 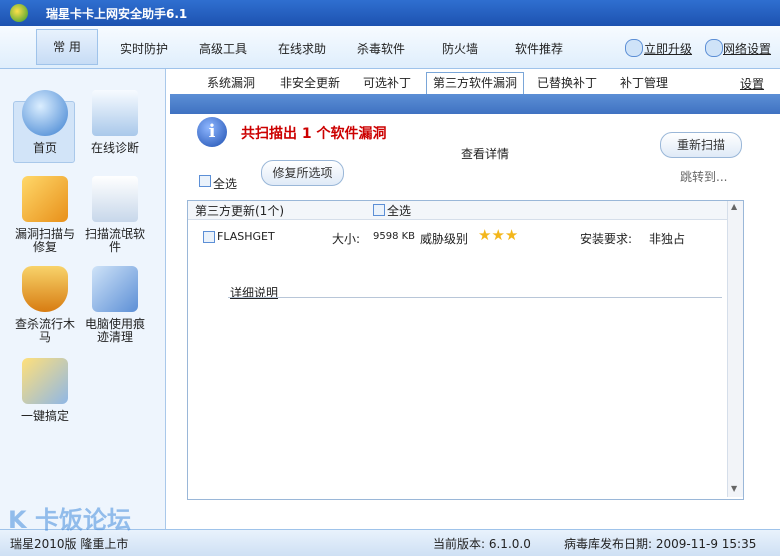 What do you see at coordinates (115, 113) in the screenshot?
I see `diagnose-icon` at bounding box center [115, 113].